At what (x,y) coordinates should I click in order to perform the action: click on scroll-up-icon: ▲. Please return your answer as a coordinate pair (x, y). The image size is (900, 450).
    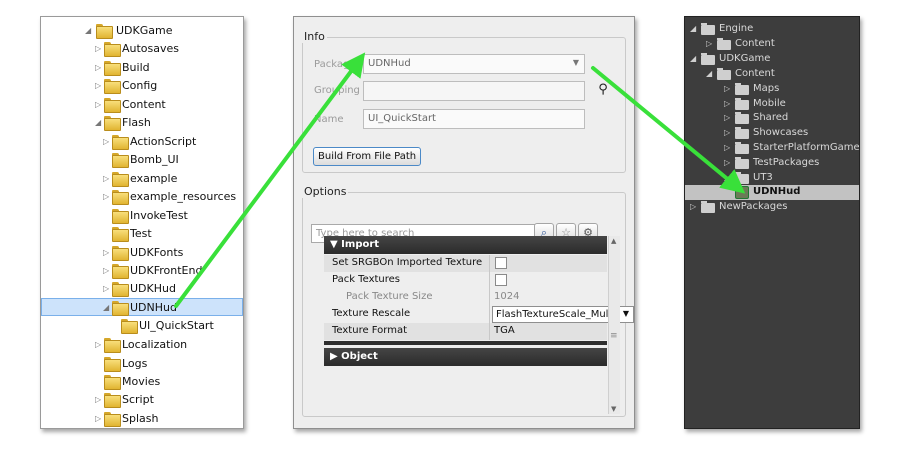
    Looking at the image, I should click on (613, 241).